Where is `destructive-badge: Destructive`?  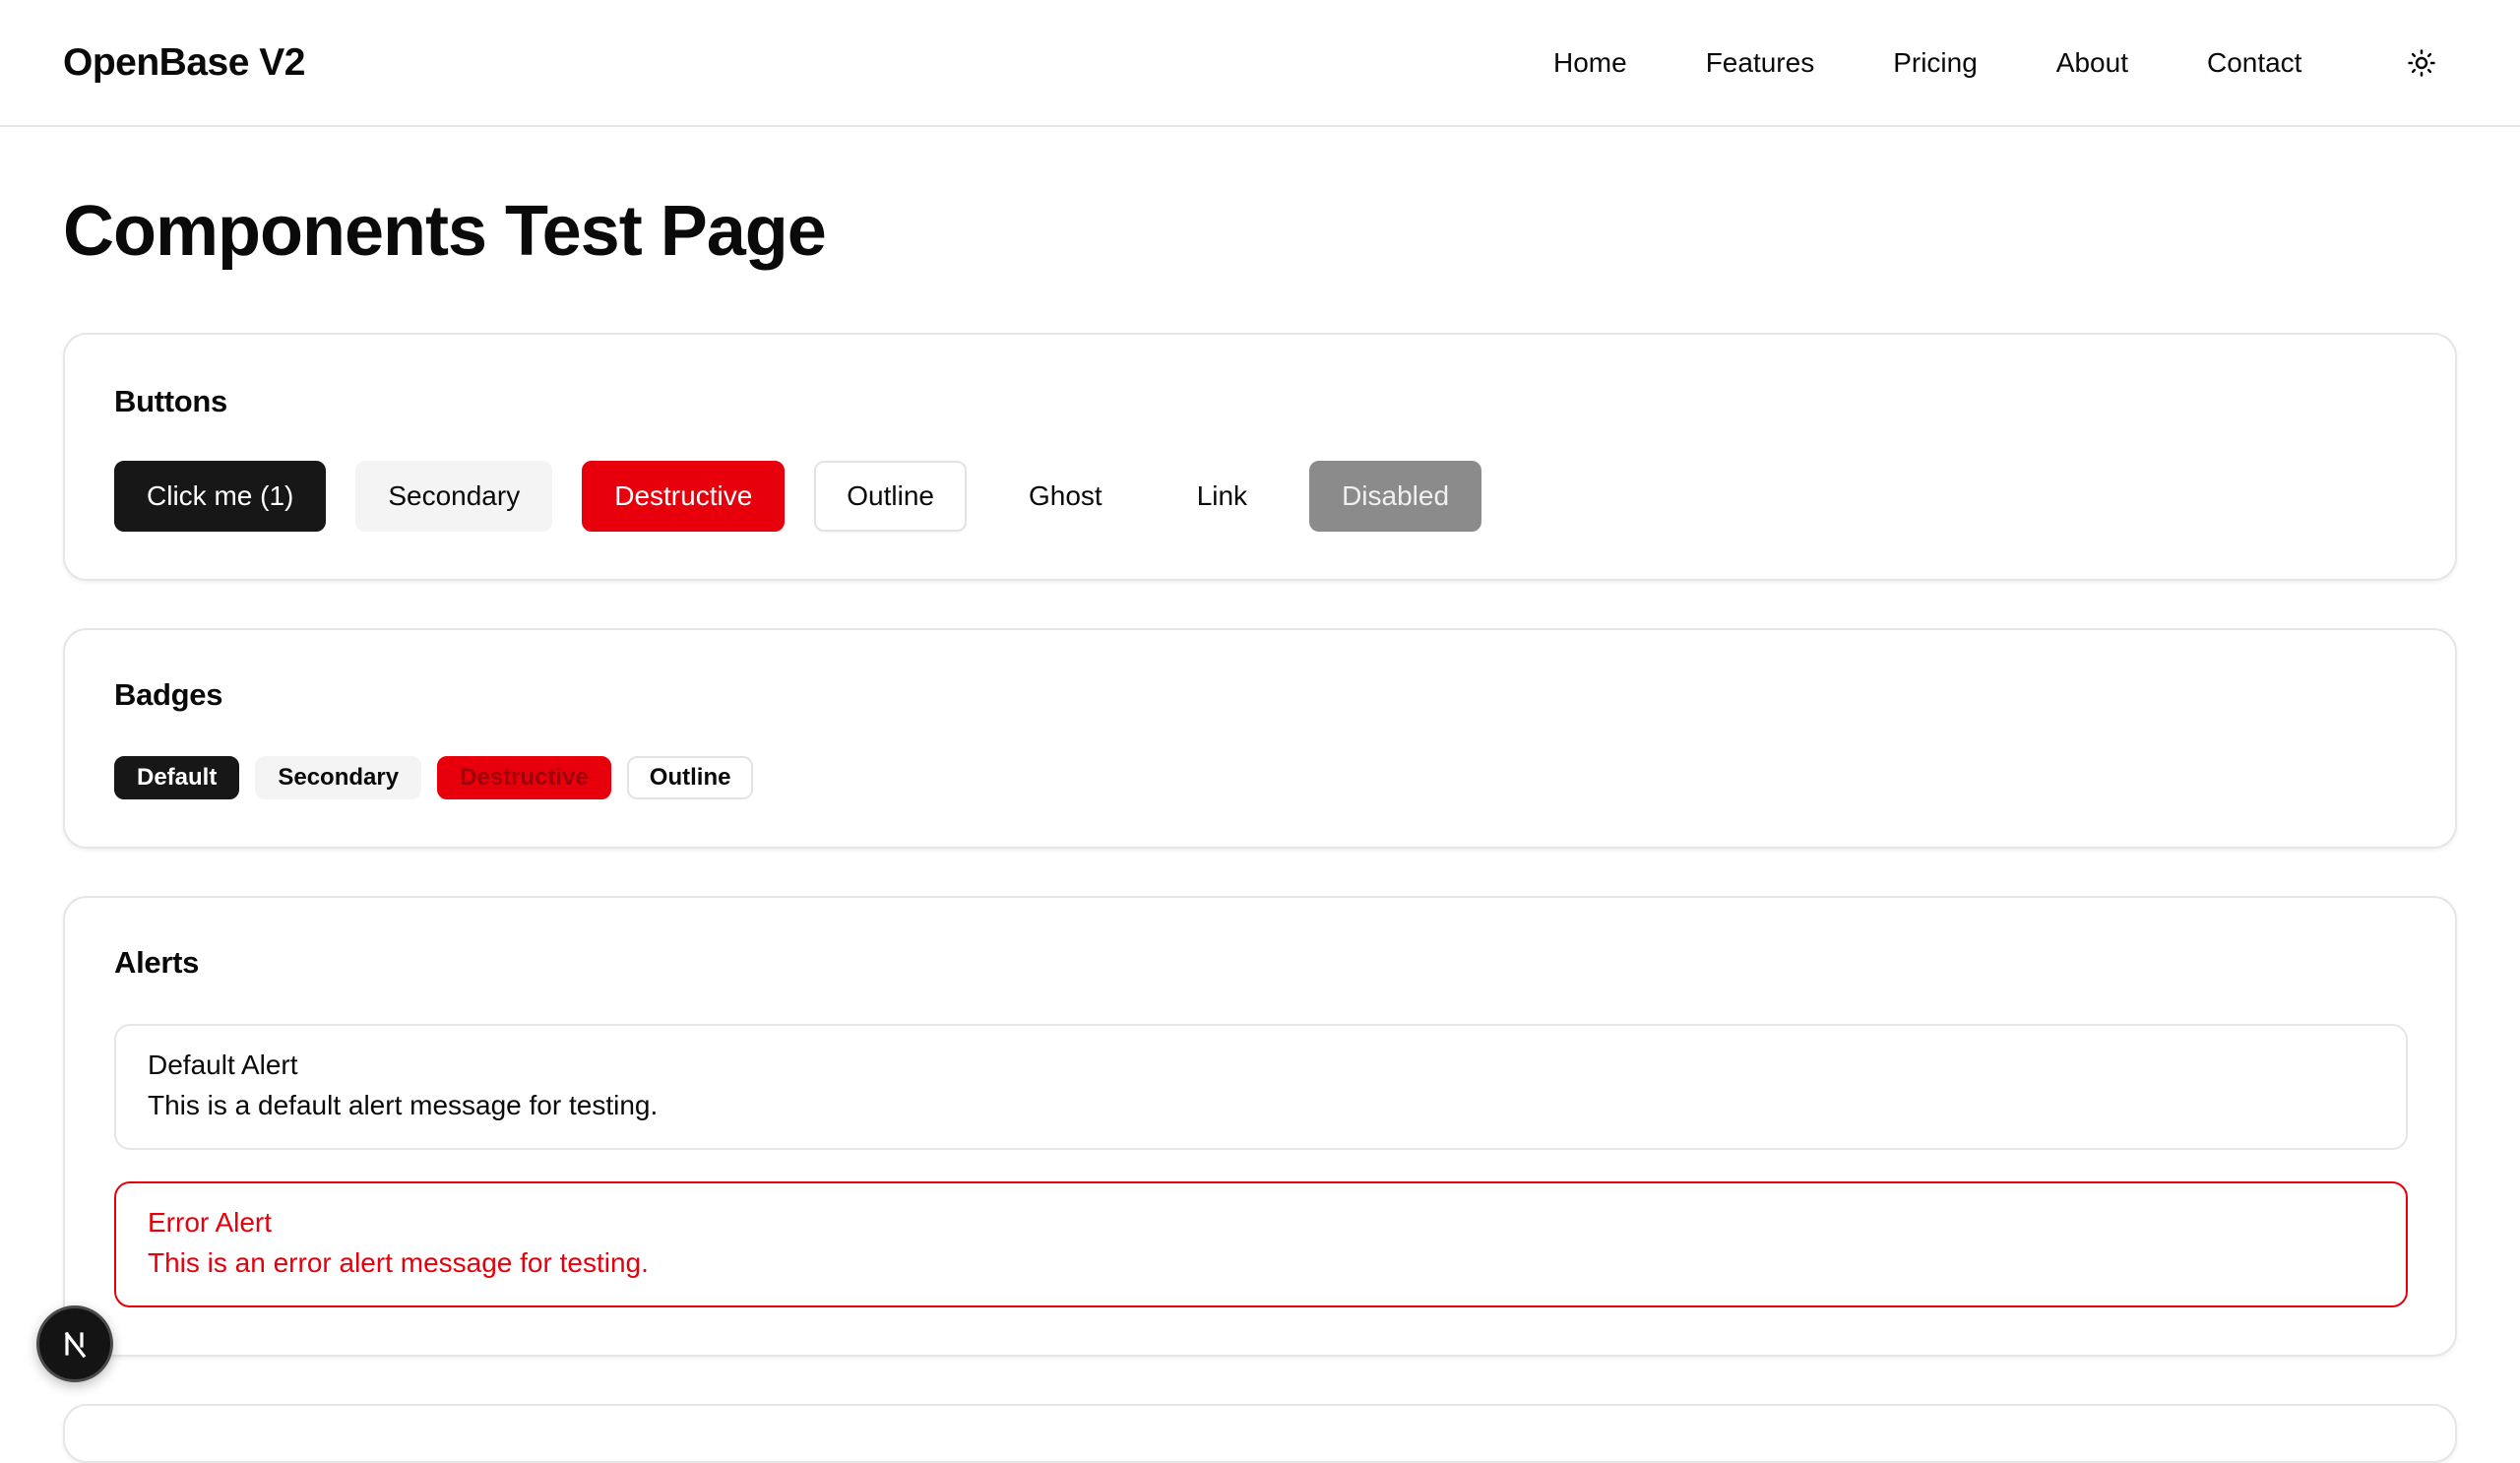
destructive-badge: Destructive is located at coordinates (524, 777).